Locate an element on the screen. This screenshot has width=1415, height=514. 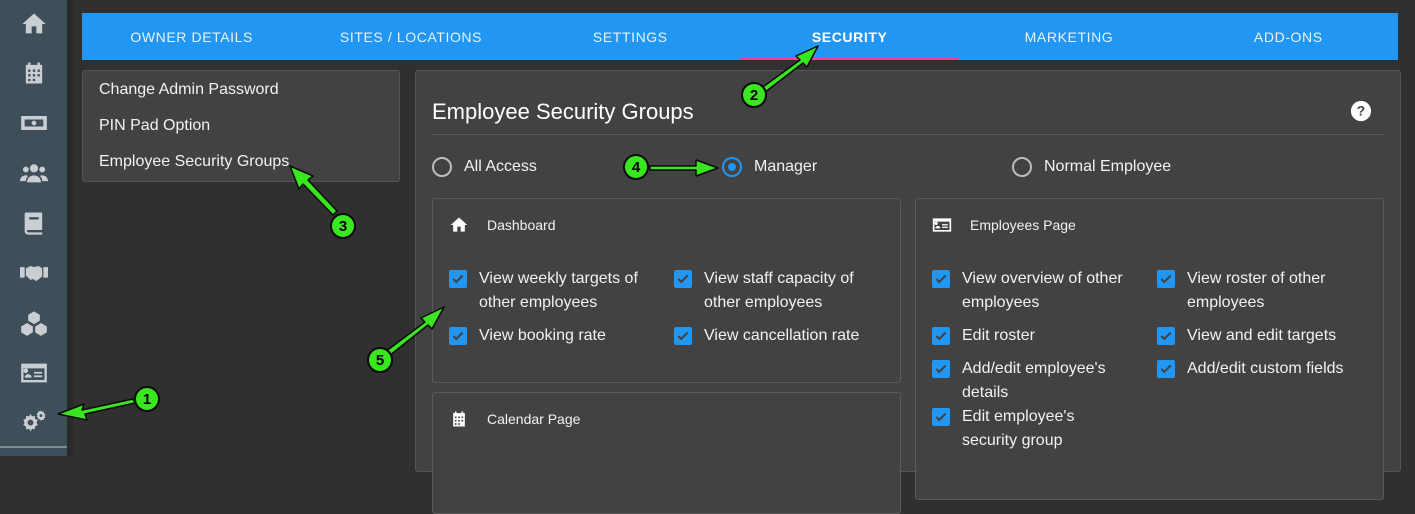
card-header: Dashboard is located at coordinates (502, 225).